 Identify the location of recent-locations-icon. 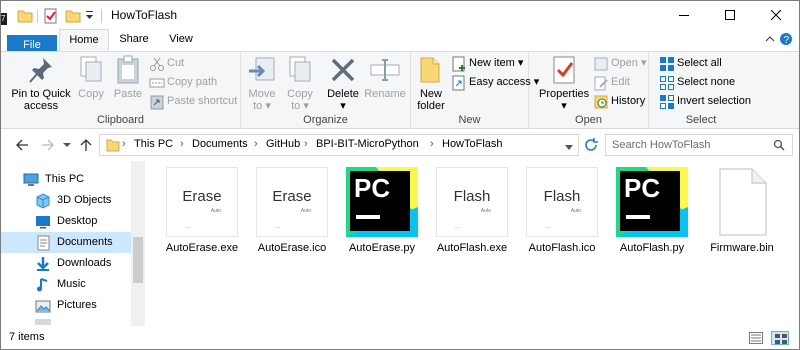
(67, 146).